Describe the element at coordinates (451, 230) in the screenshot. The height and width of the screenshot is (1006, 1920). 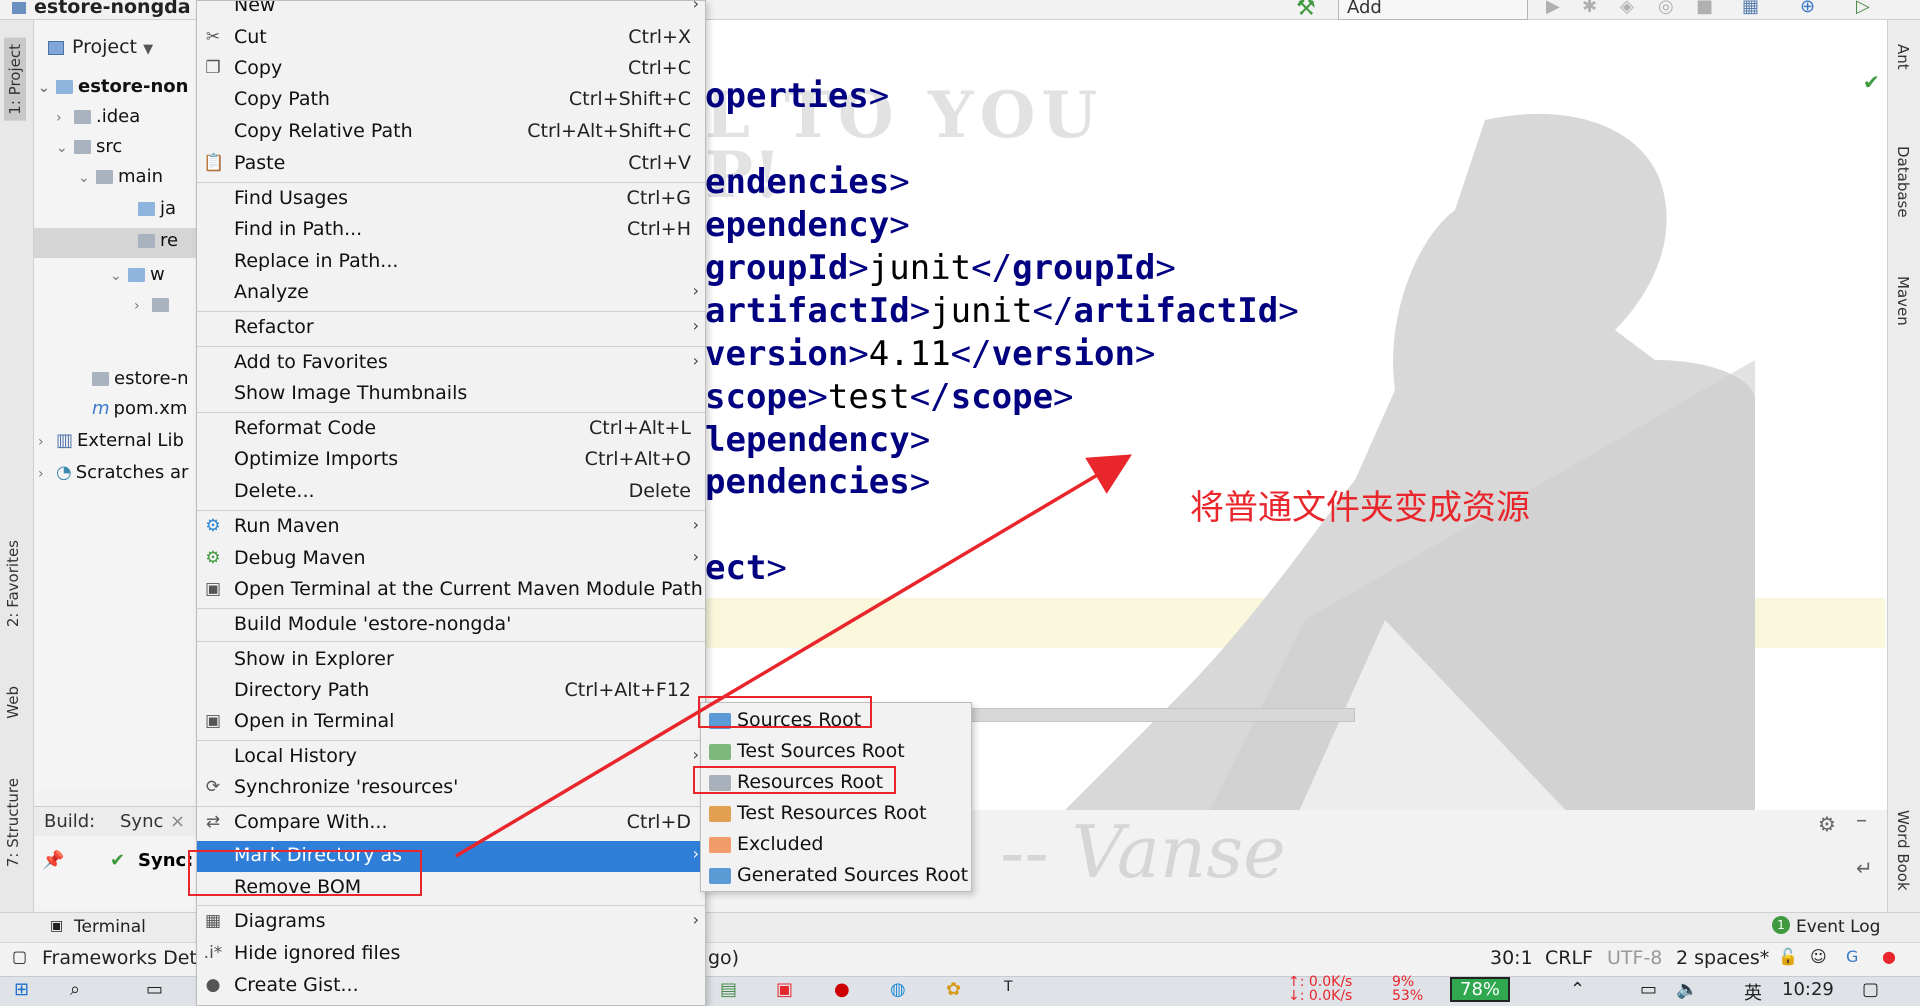
I see `menu-item: Find in Path... Ctrl+H` at that location.